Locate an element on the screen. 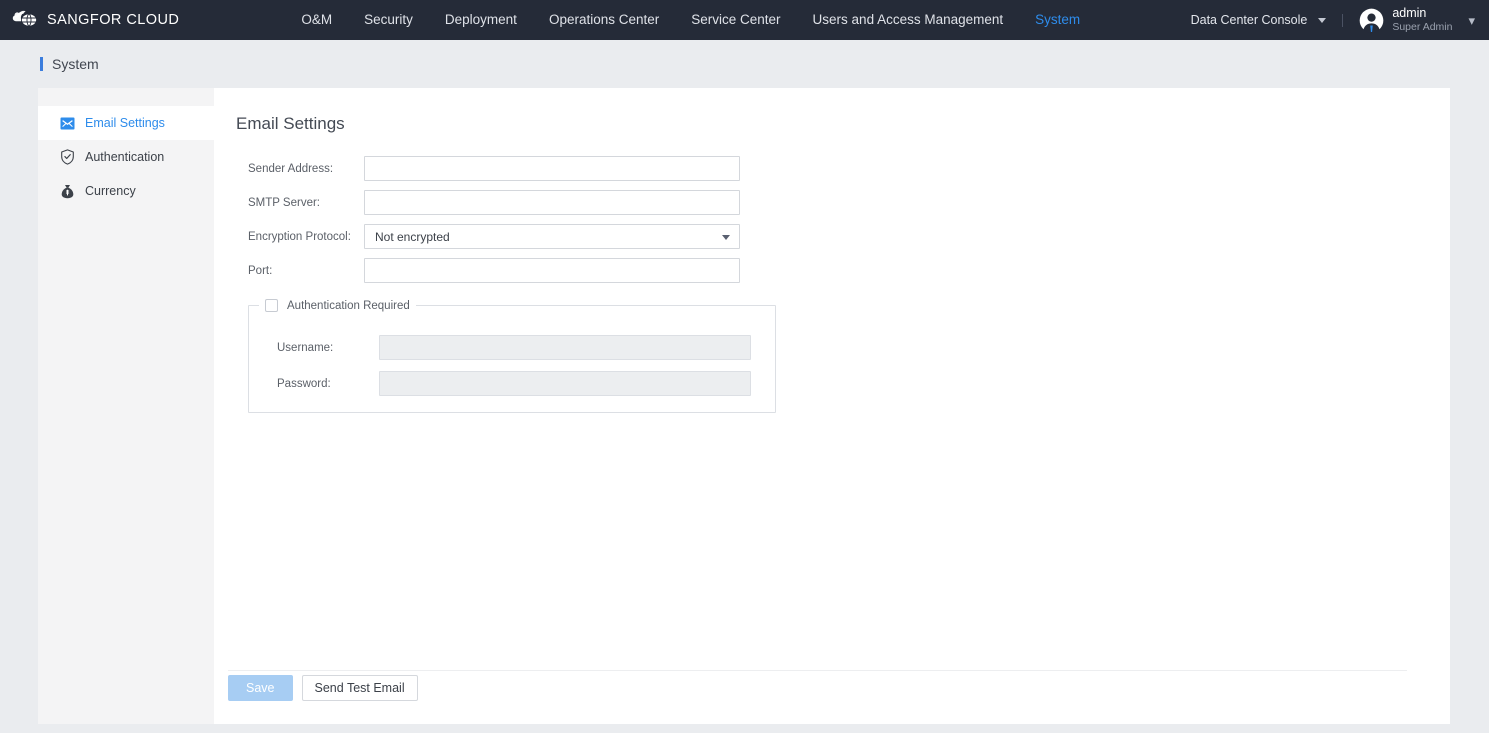 The height and width of the screenshot is (733, 1489). sidebar-item-label: Email Settings is located at coordinates (125, 123).